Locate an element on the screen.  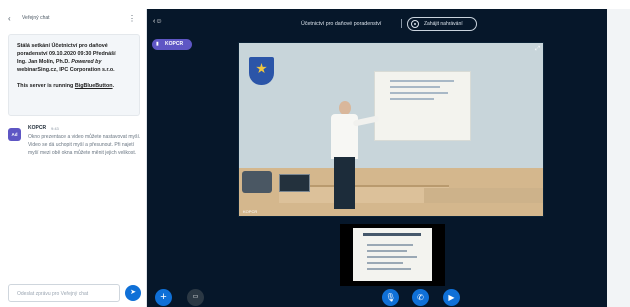
screen-icon: ▭ is located at coordinates (195, 297).